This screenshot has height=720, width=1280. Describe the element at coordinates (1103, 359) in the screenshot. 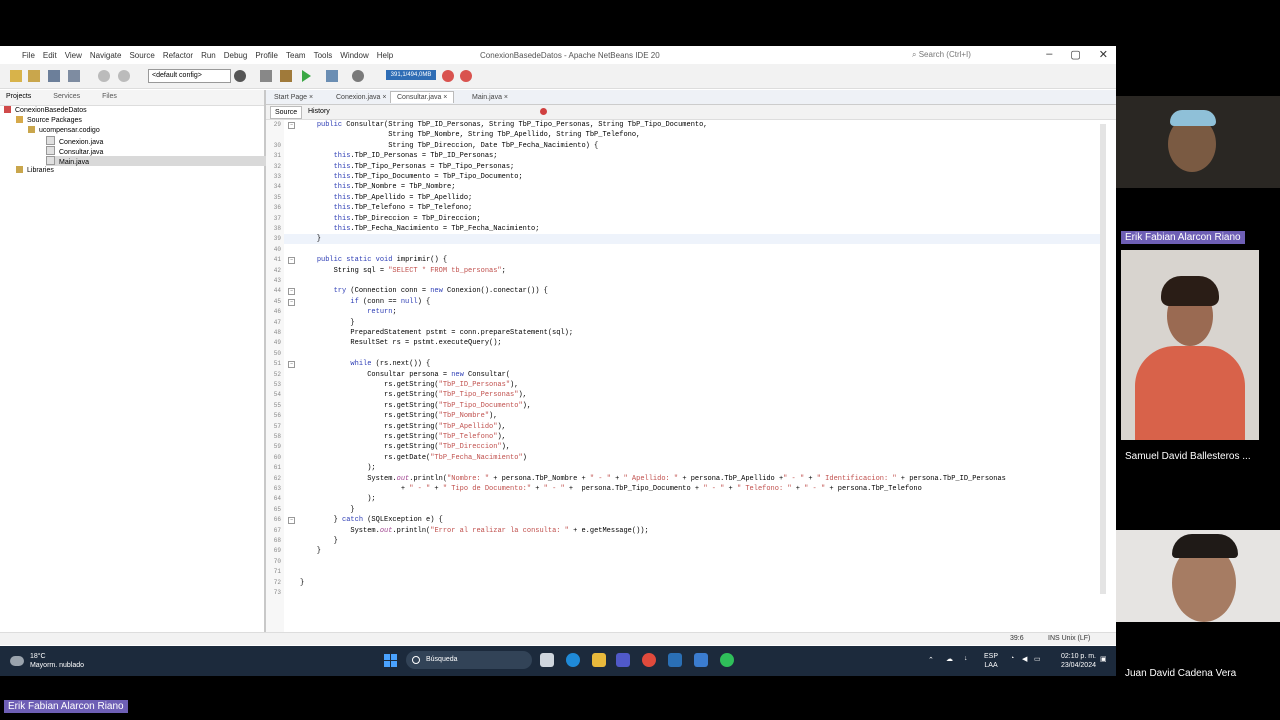

I see `vertical-scrollbar` at that location.